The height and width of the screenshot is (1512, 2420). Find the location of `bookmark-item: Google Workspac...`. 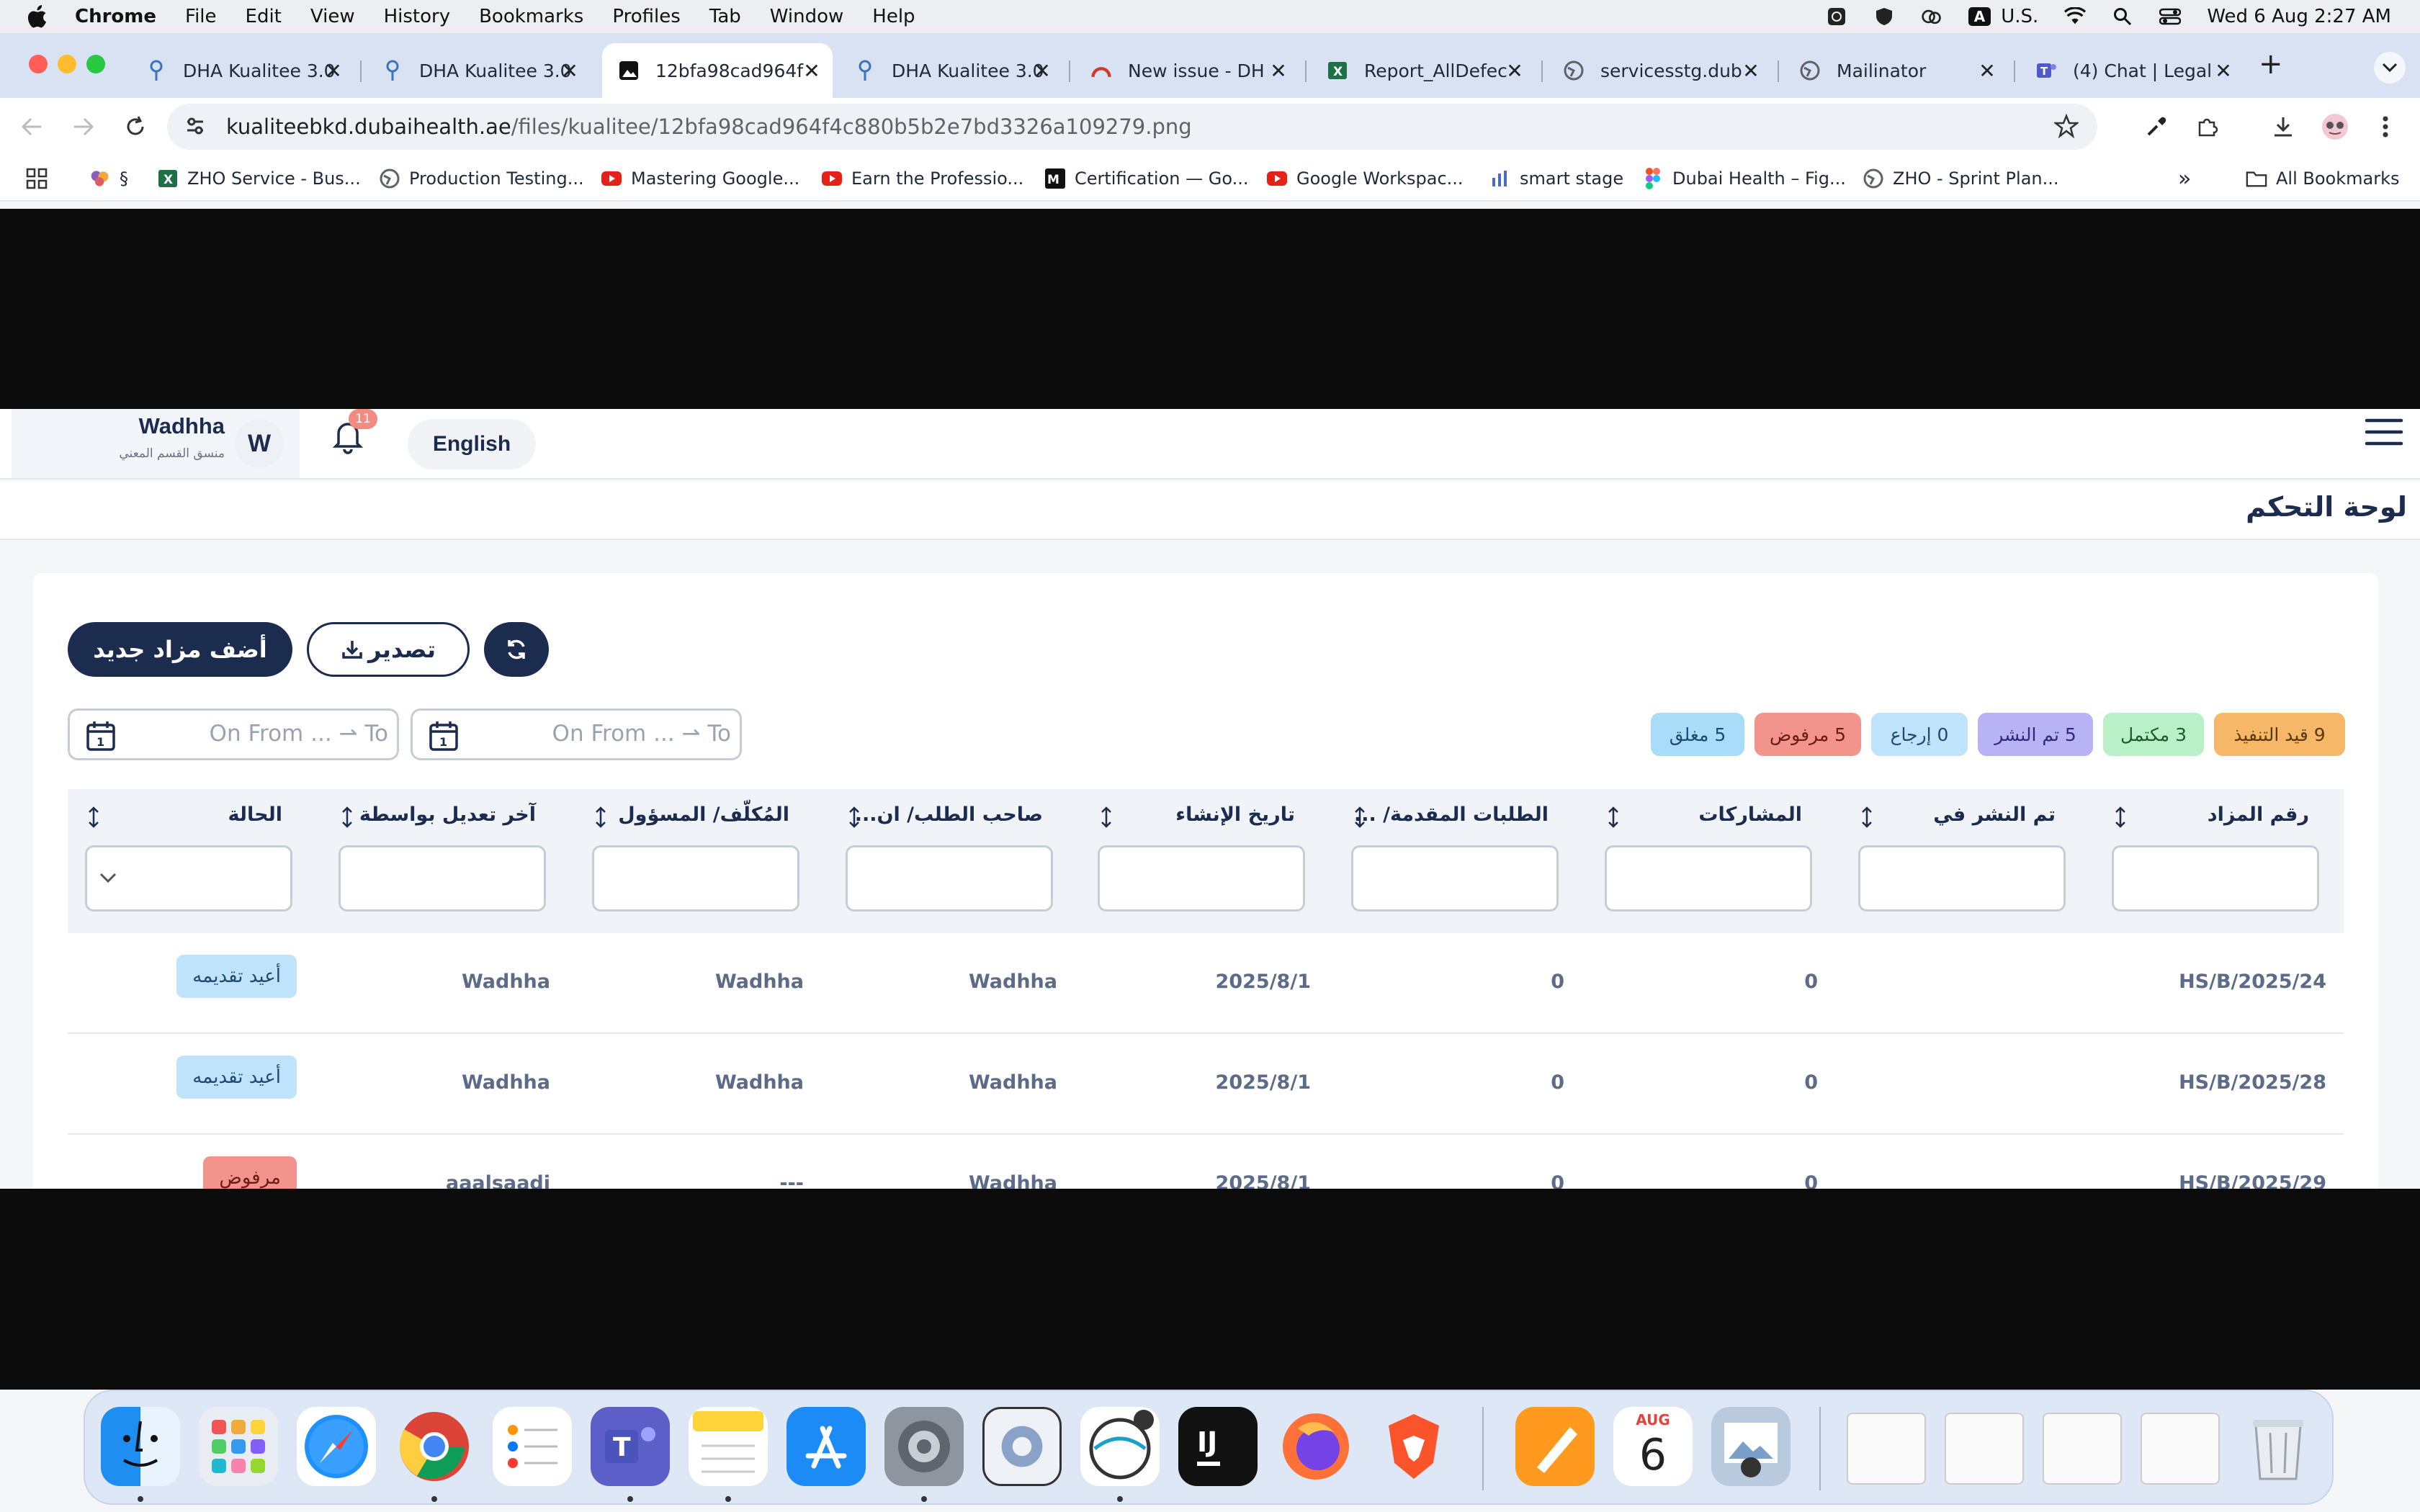

bookmark-item: Google Workspac... is located at coordinates (1365, 179).